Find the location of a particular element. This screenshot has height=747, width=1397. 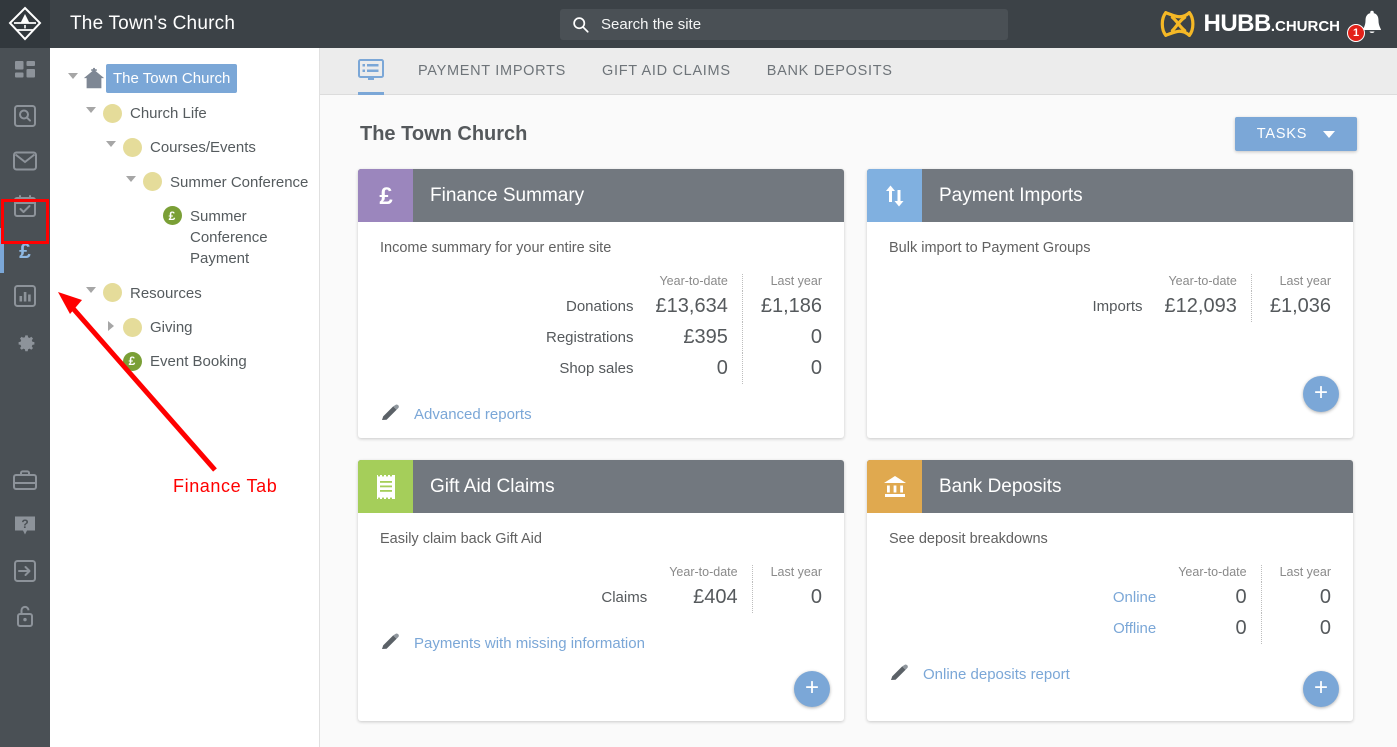

tree-node-summer-conference: Summer Conference is located at coordinates (184, 182).